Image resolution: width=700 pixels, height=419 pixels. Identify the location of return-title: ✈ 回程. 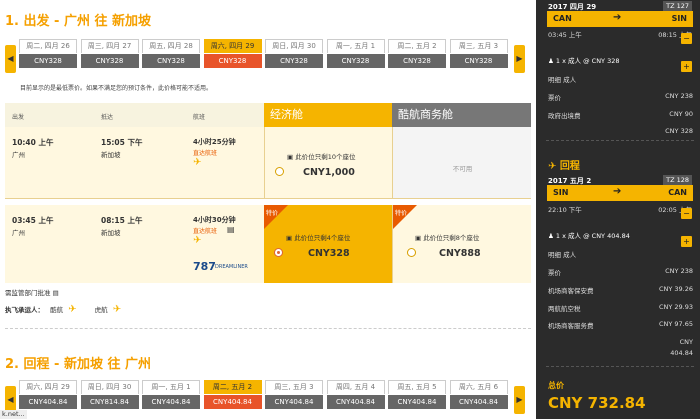
(564, 166).